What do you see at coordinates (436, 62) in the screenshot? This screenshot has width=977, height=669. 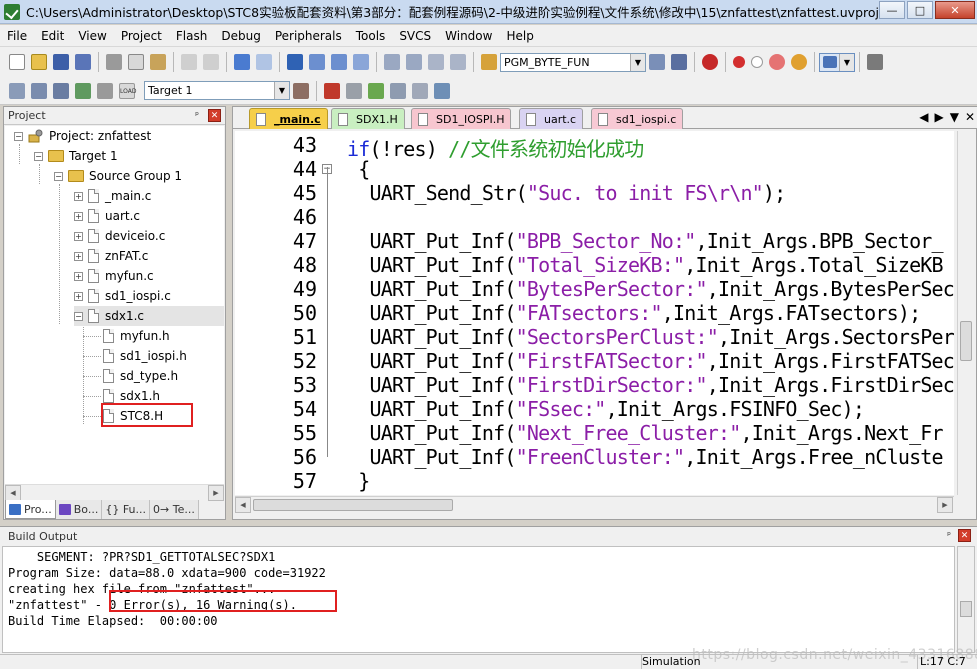 I see `comment-icon` at bounding box center [436, 62].